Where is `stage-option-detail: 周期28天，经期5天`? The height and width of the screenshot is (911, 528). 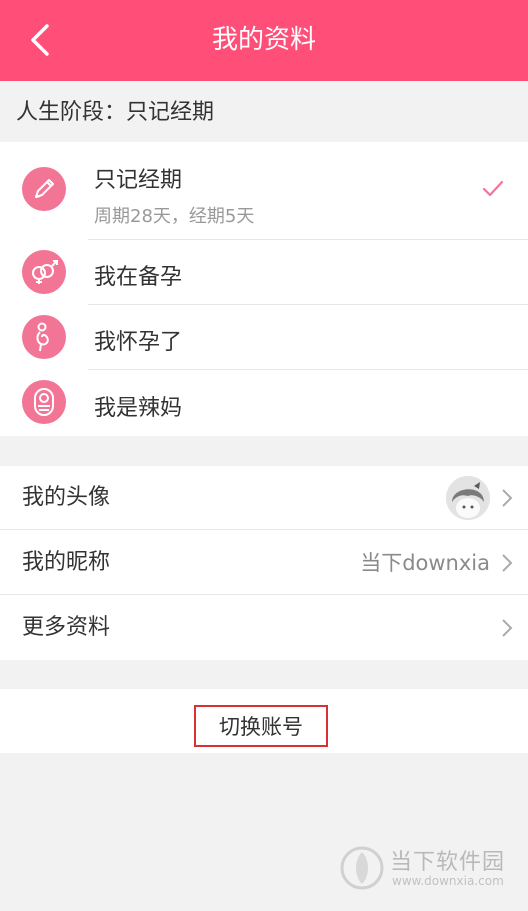
stage-option-detail: 周期28天，经期5天 is located at coordinates (174, 216).